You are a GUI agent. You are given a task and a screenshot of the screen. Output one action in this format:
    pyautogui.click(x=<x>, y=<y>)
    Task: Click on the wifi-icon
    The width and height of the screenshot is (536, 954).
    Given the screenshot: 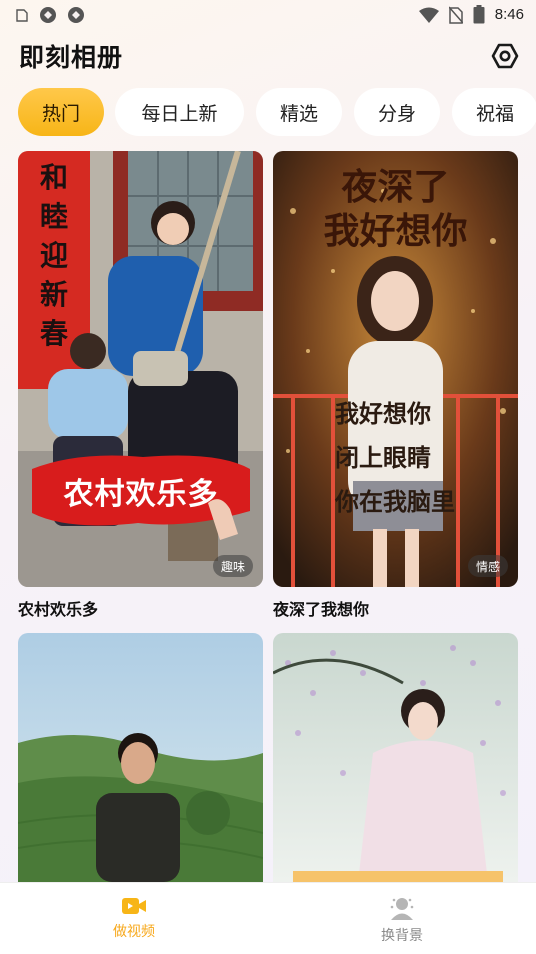 What is the action you would take?
    pyautogui.click(x=428, y=15)
    